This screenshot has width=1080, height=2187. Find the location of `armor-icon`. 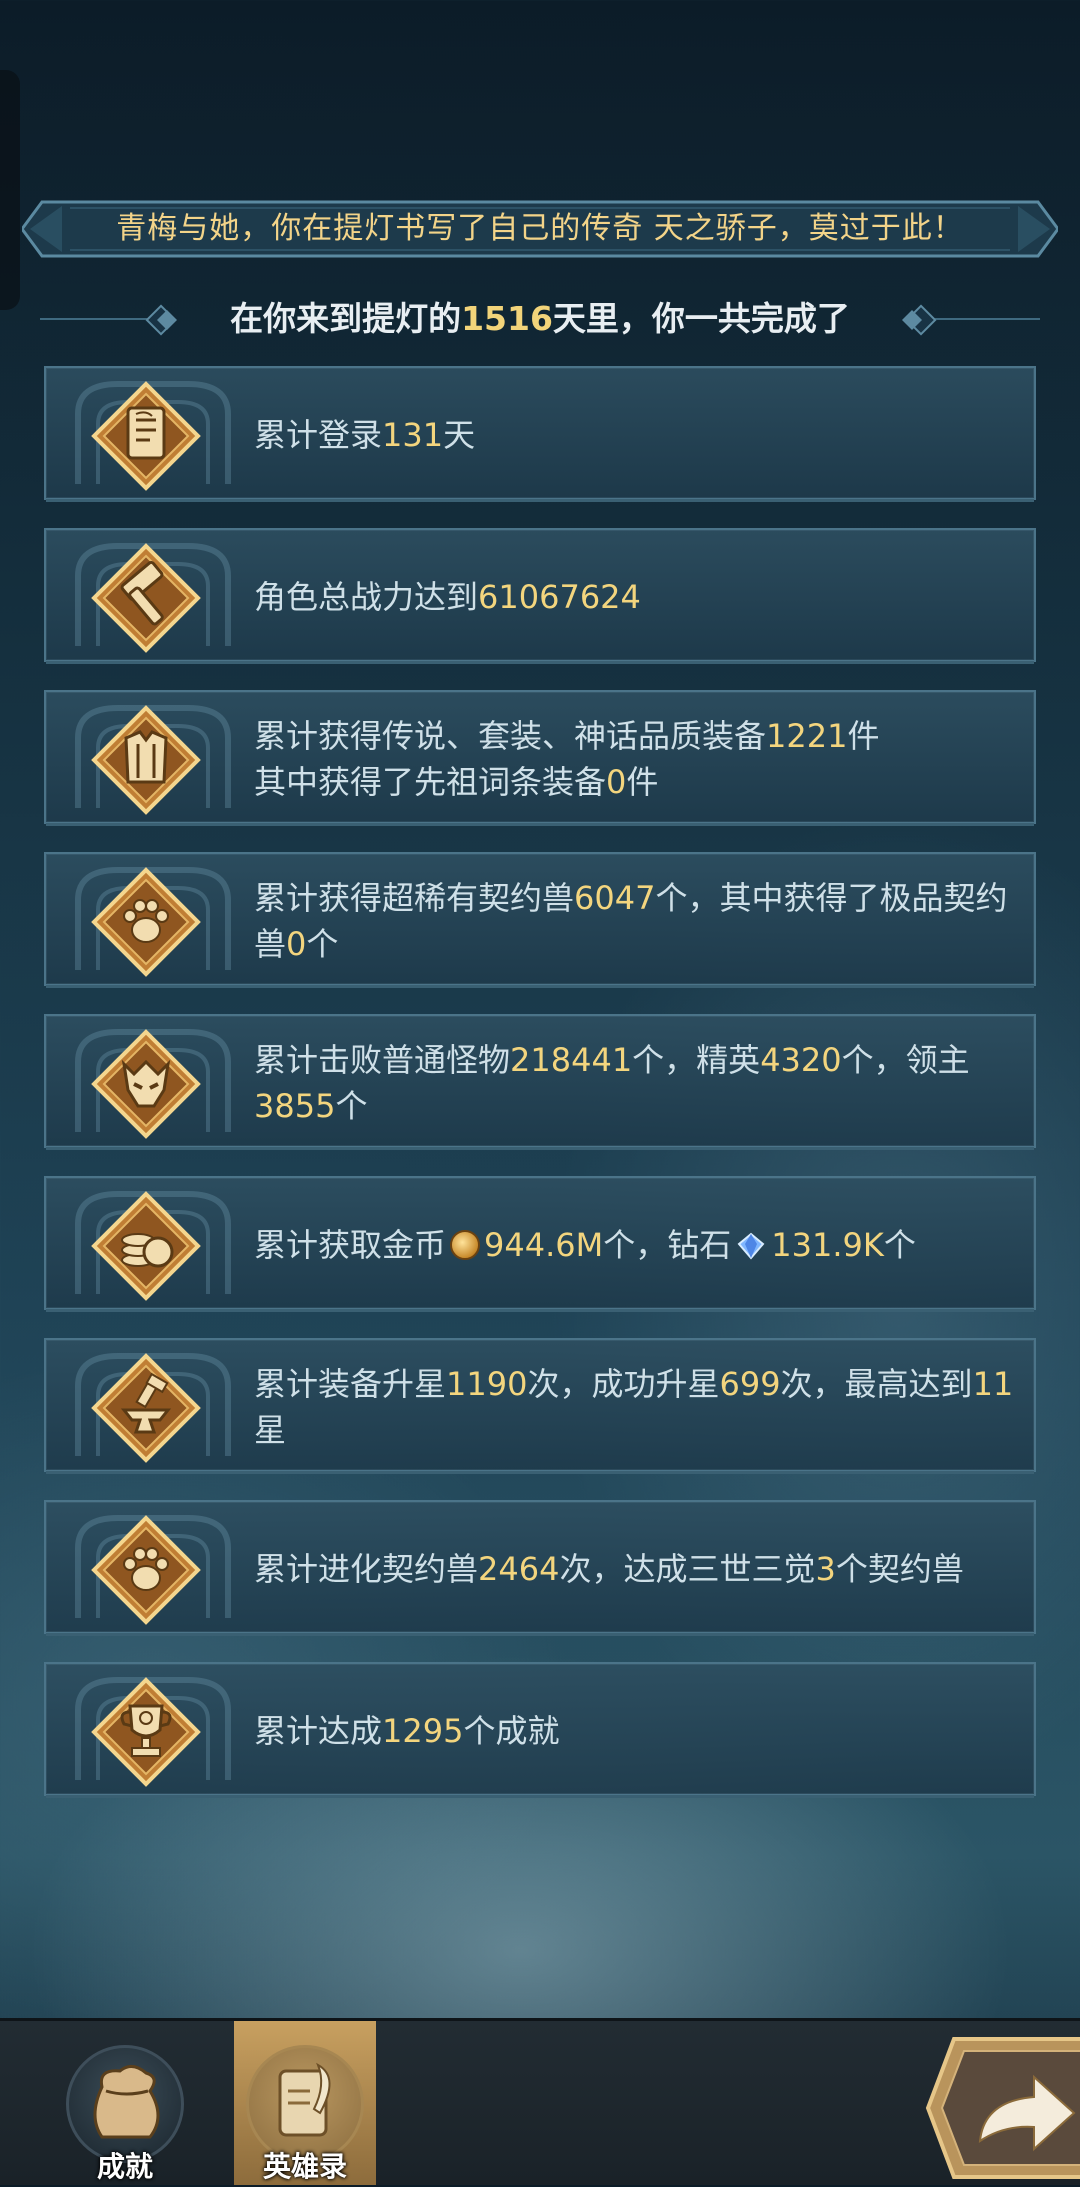

armor-icon is located at coordinates (146, 760).